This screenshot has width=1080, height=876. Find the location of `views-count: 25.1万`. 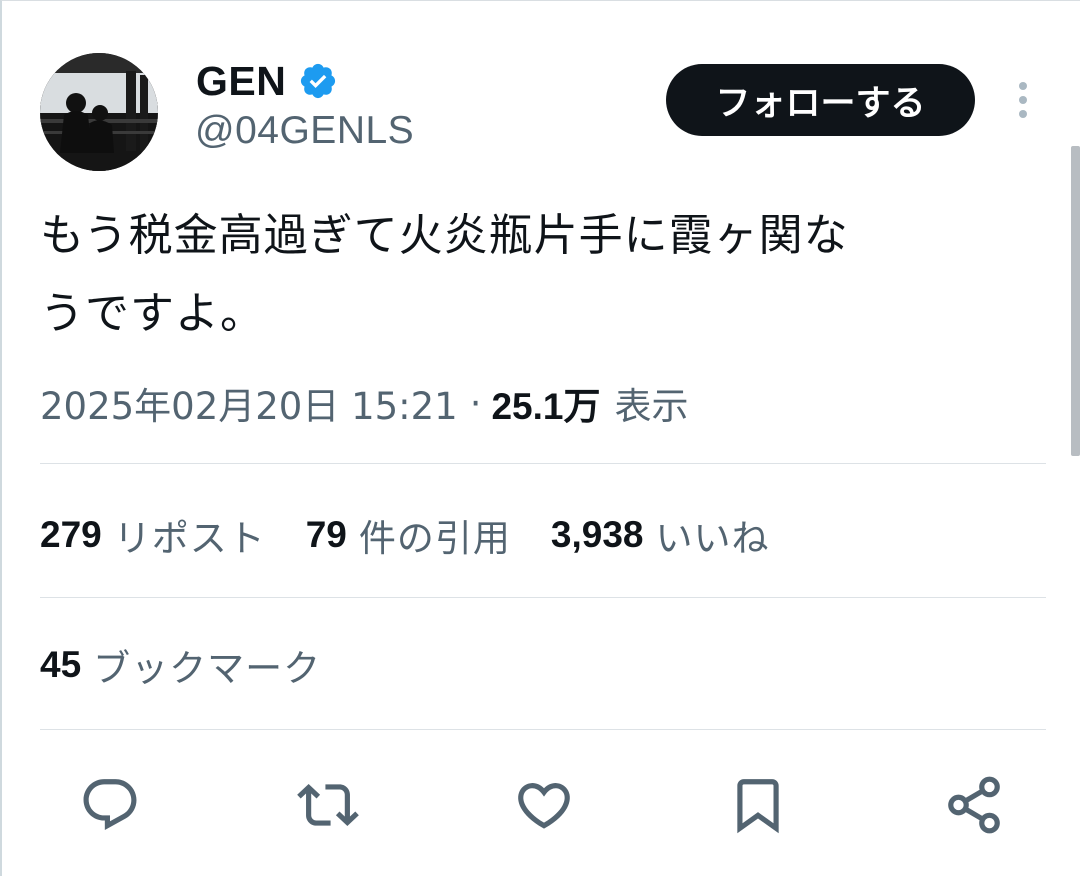

views-count: 25.1万 is located at coordinates (546, 406).